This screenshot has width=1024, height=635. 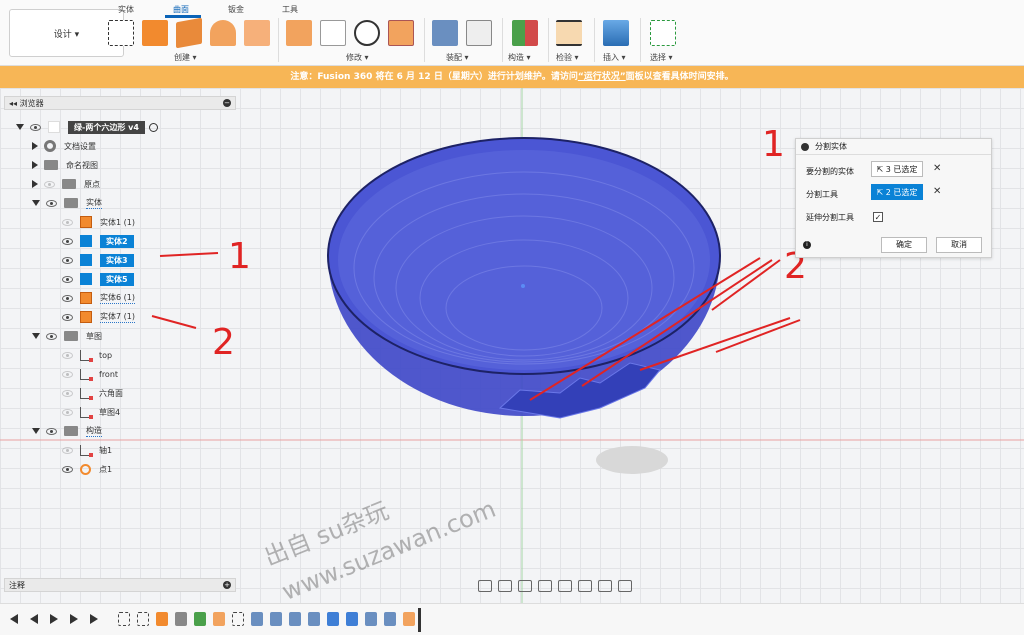 I want to click on tree-item-sketch4: 草图4, so click(x=91, y=412).